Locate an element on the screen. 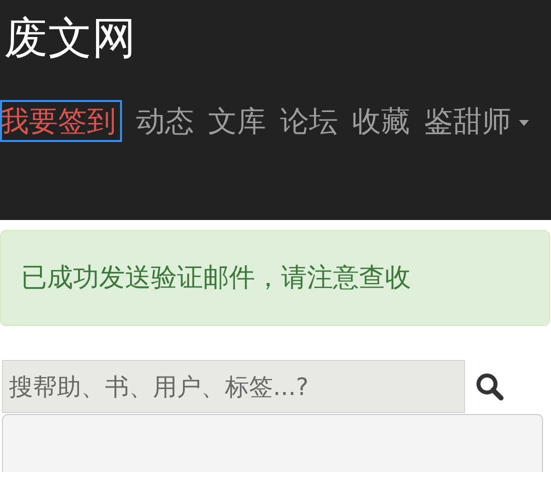  site-title: 废文网 is located at coordinates (70, 39).